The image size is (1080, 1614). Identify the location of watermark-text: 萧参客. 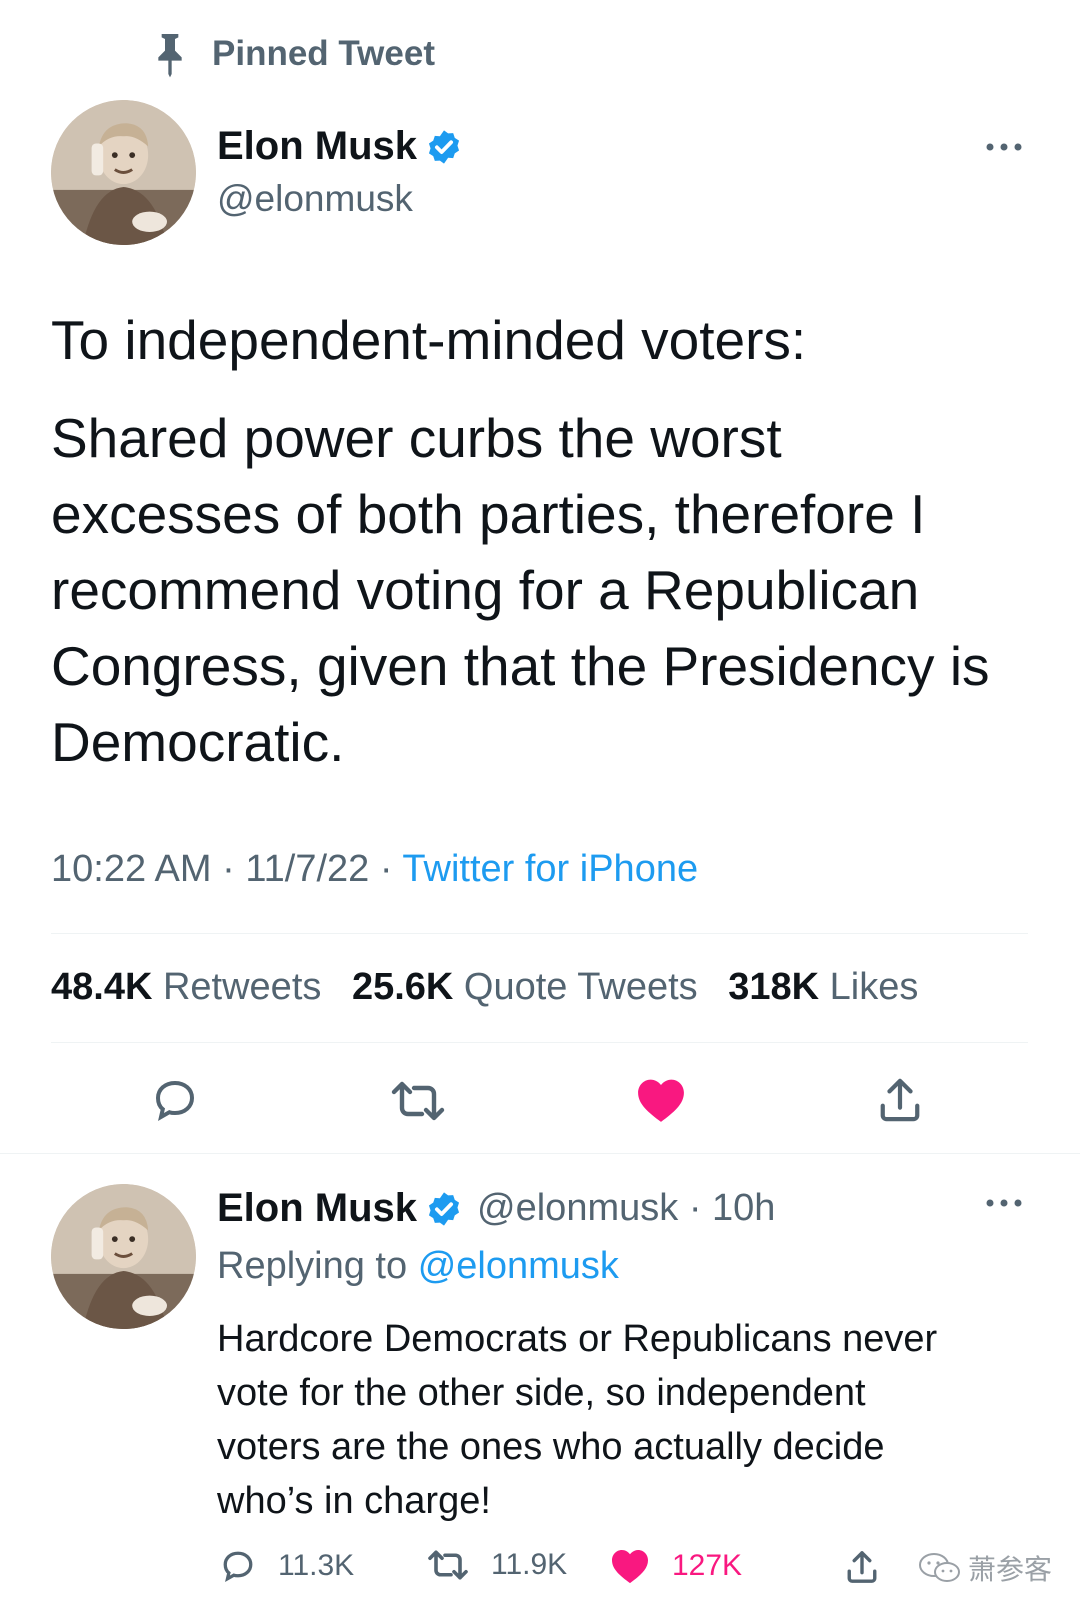
(1010, 1569).